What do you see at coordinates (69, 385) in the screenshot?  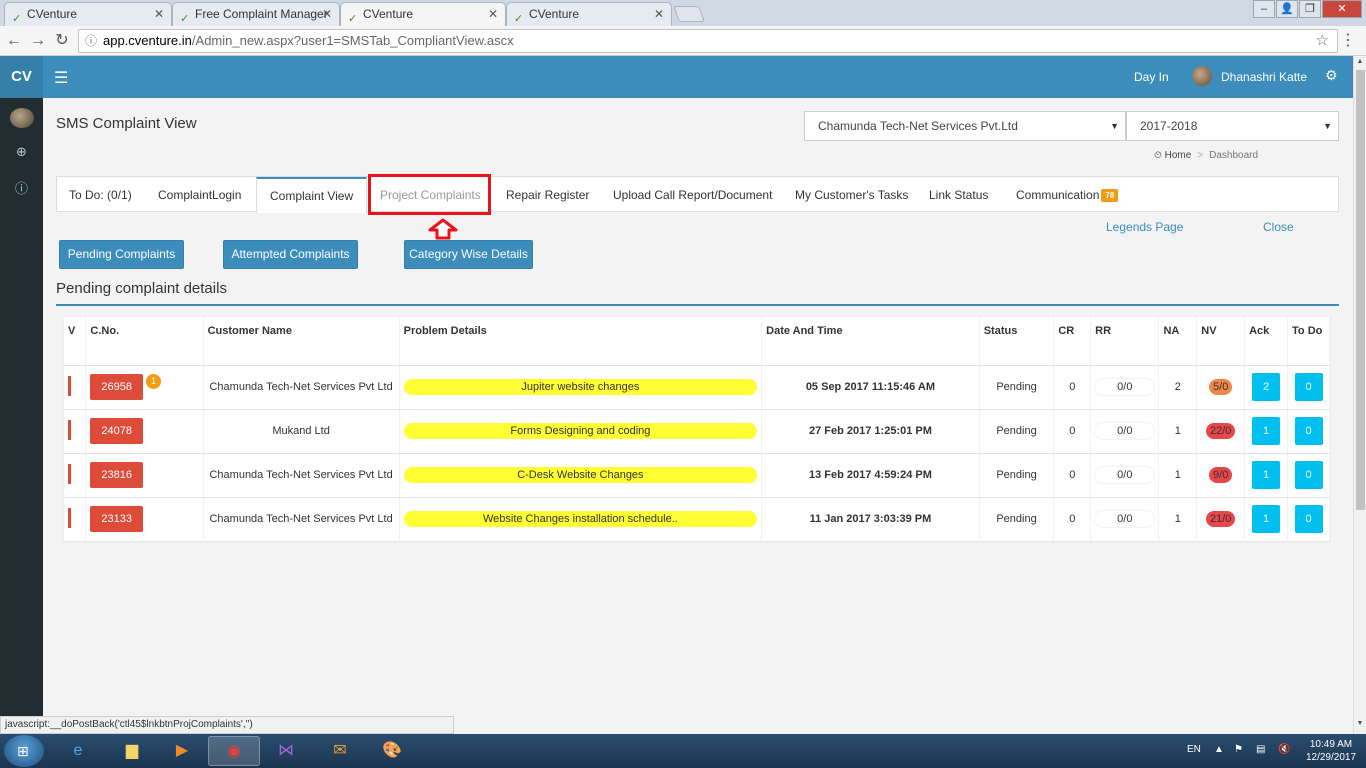 I see `v-bar` at bounding box center [69, 385].